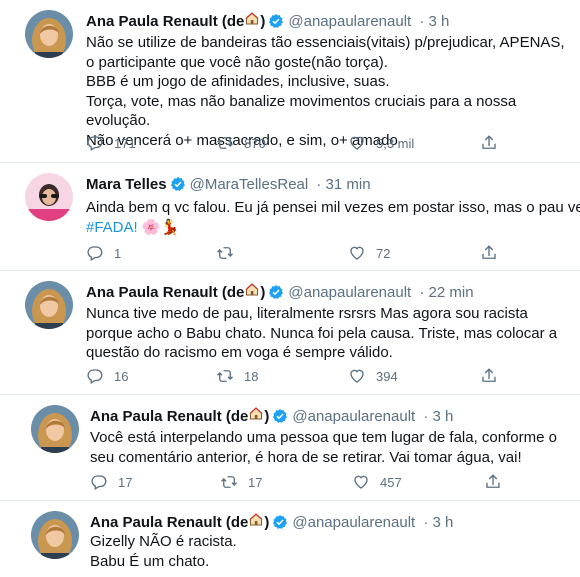 The image size is (580, 577). I want to click on reply-count: 171, so click(125, 143).